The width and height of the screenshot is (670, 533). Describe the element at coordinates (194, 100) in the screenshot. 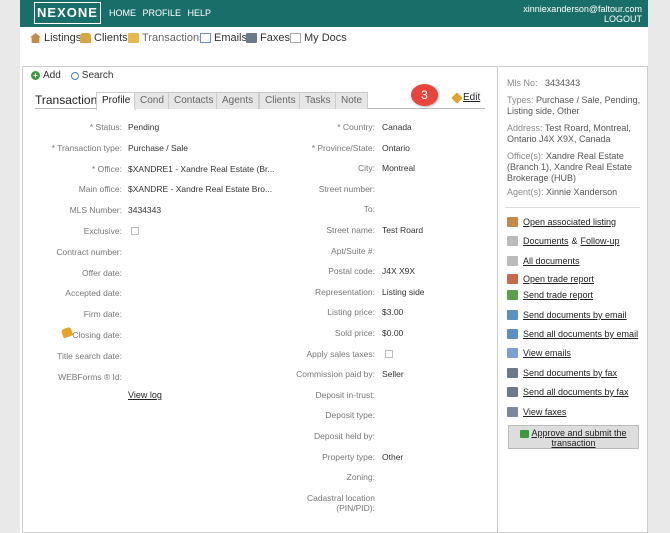

I see `tab-contacts: Contacts` at that location.